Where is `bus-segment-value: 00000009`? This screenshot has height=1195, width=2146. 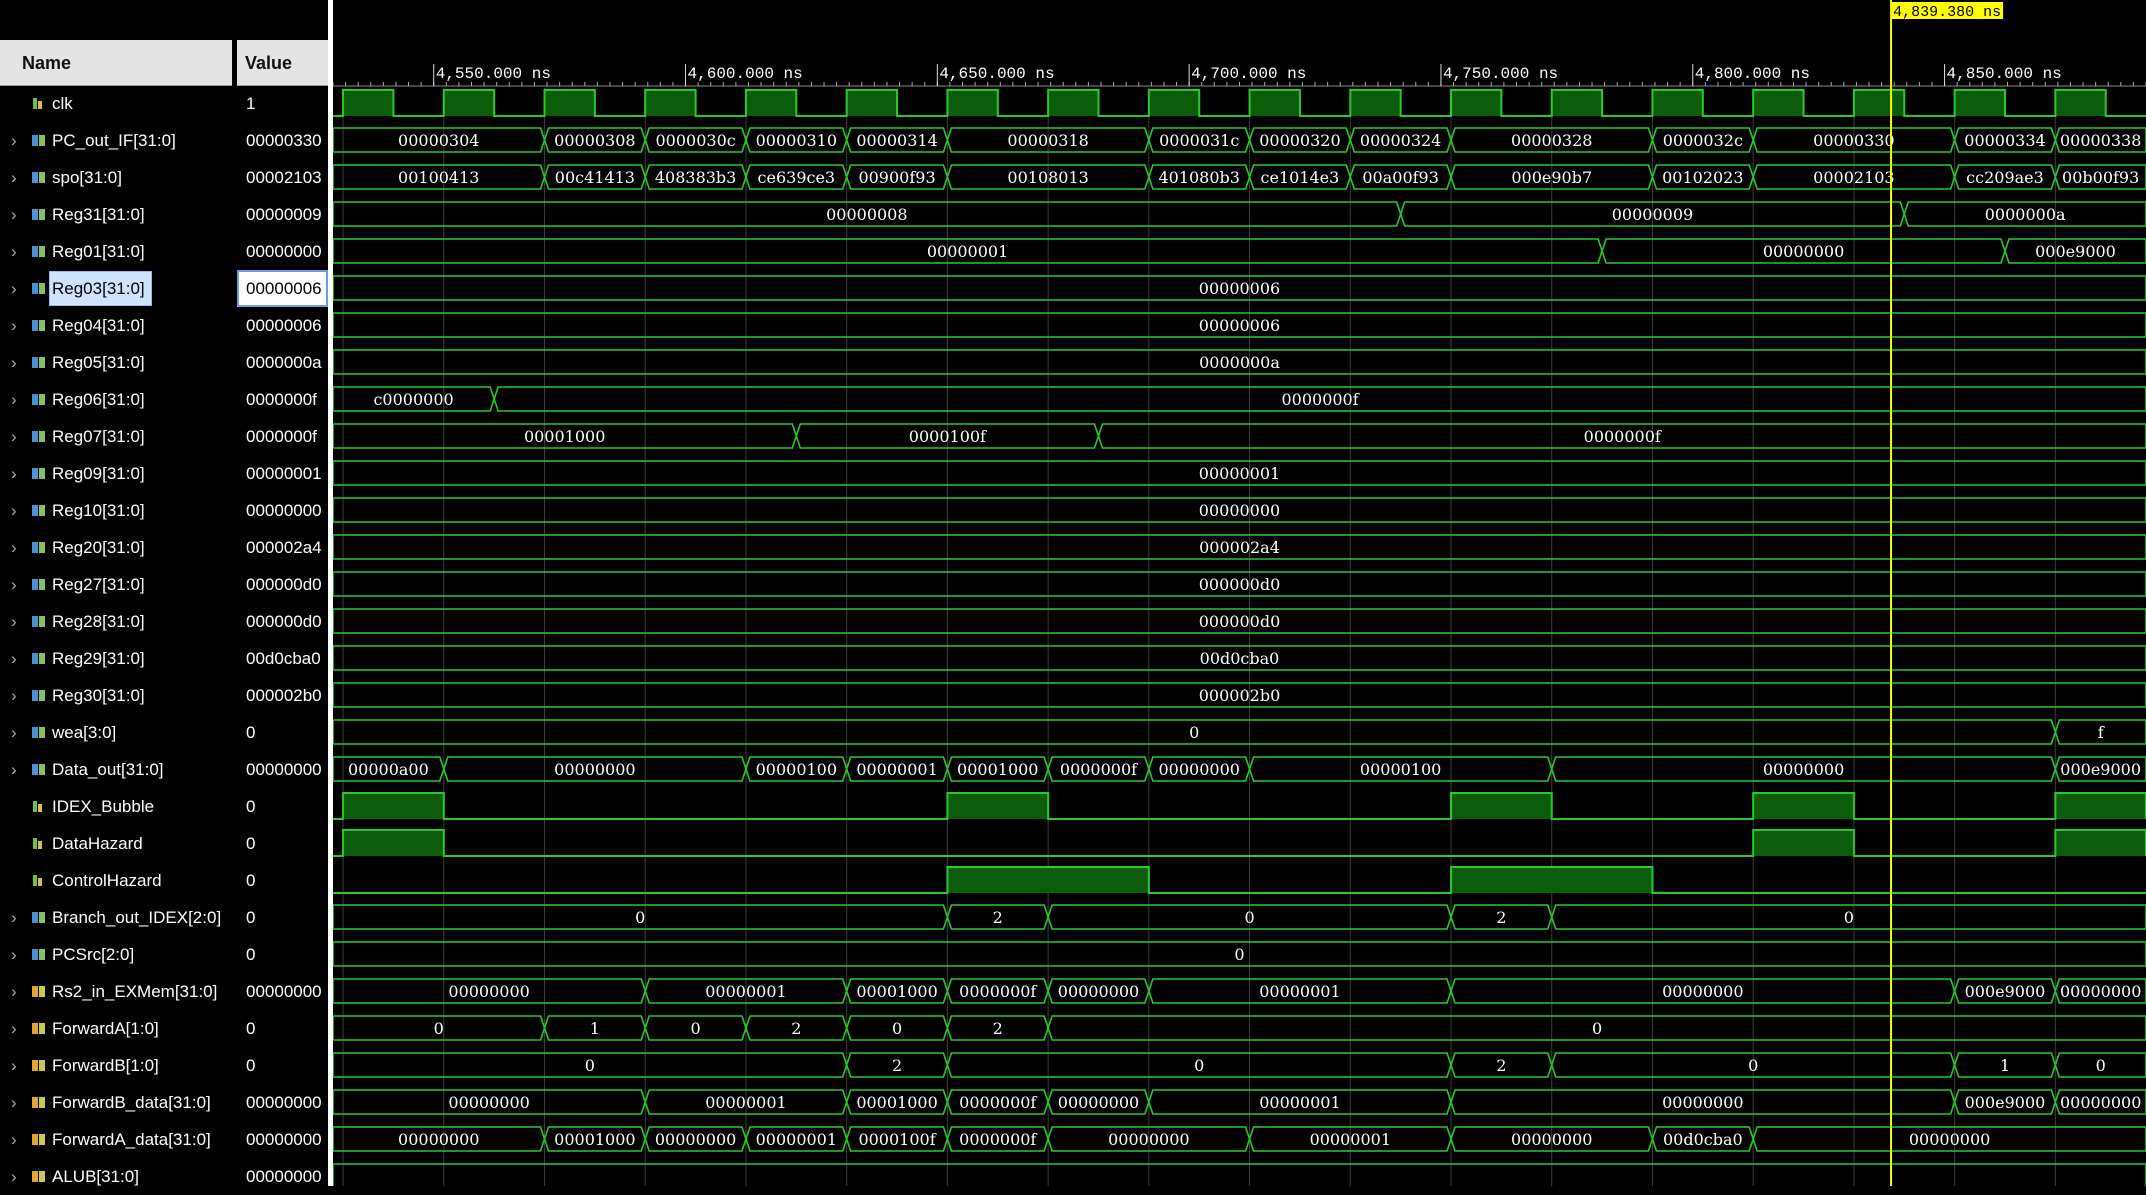 bus-segment-value: 00000009 is located at coordinates (1652, 214).